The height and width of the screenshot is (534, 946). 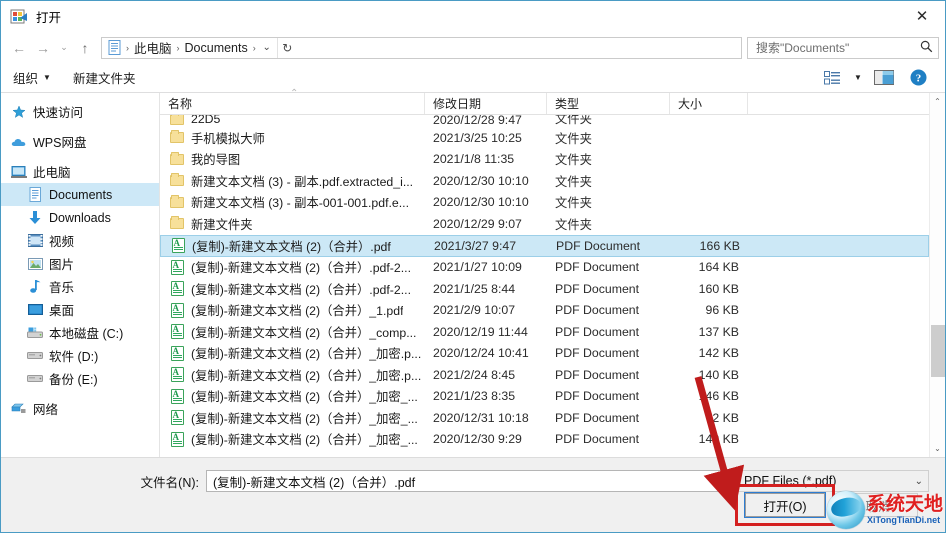 What do you see at coordinates (567, 104) in the screenshot?
I see `column-label: 类型` at bounding box center [567, 104].